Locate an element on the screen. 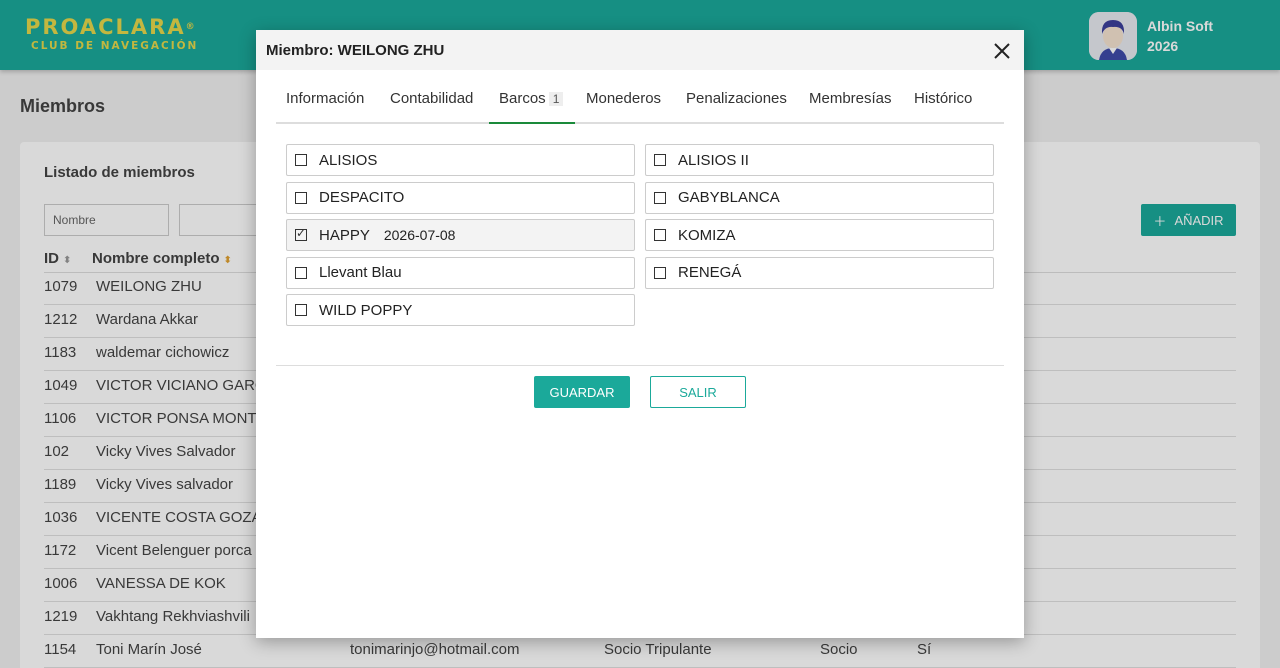 The image size is (1280, 668). boat-name: ALISIOS II is located at coordinates (713, 160).